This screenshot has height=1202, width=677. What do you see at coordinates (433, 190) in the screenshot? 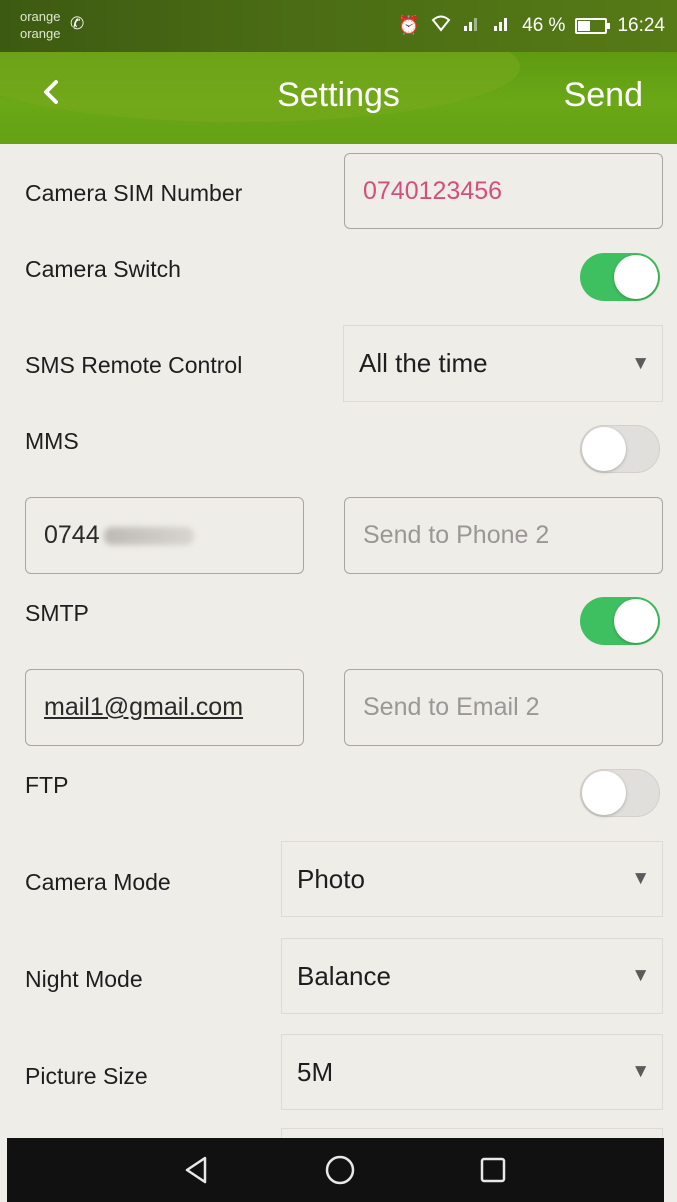
I see `camera-sim-value: 0740123456` at bounding box center [433, 190].